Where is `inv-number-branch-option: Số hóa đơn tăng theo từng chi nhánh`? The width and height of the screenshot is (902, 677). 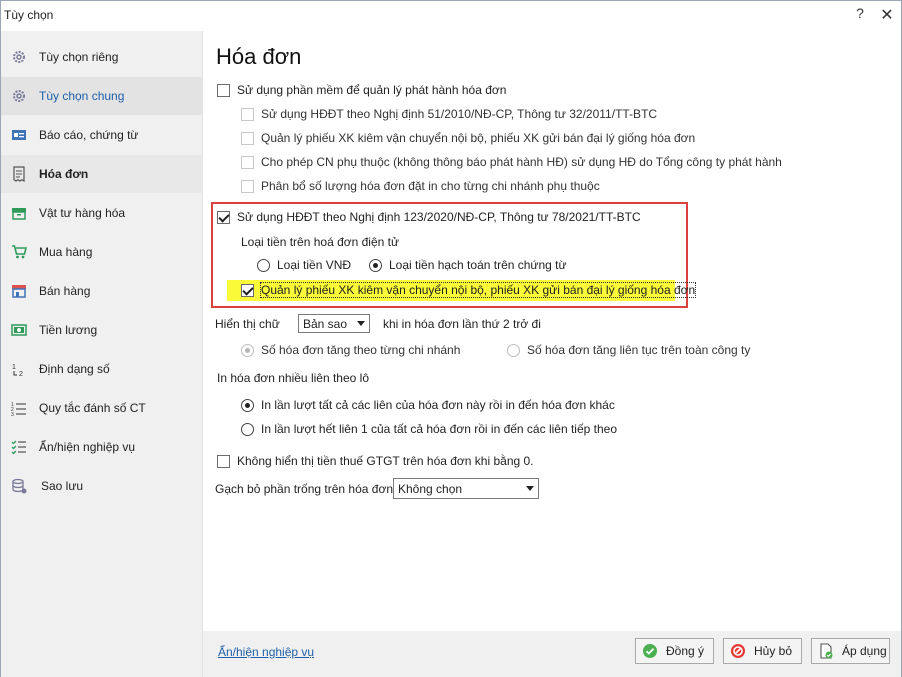 inv-number-branch-option: Số hóa đơn tăng theo từng chi nhánh is located at coordinates (350, 350).